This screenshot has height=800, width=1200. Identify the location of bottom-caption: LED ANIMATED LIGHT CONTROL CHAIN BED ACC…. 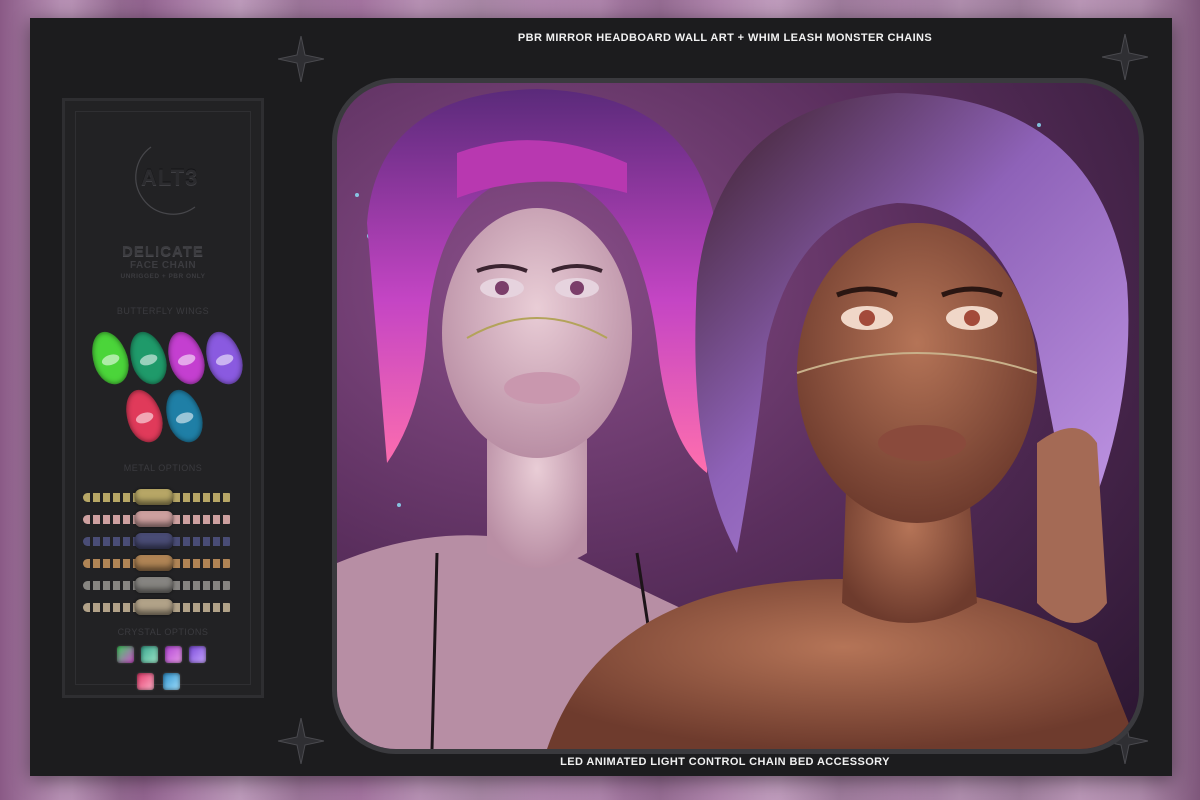
(725, 762).